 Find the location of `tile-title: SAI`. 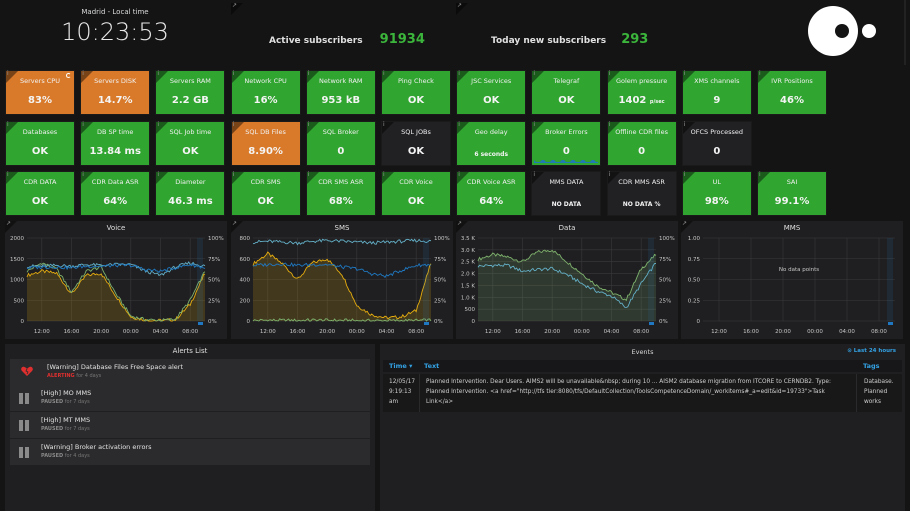

tile-title: SAI is located at coordinates (792, 182).